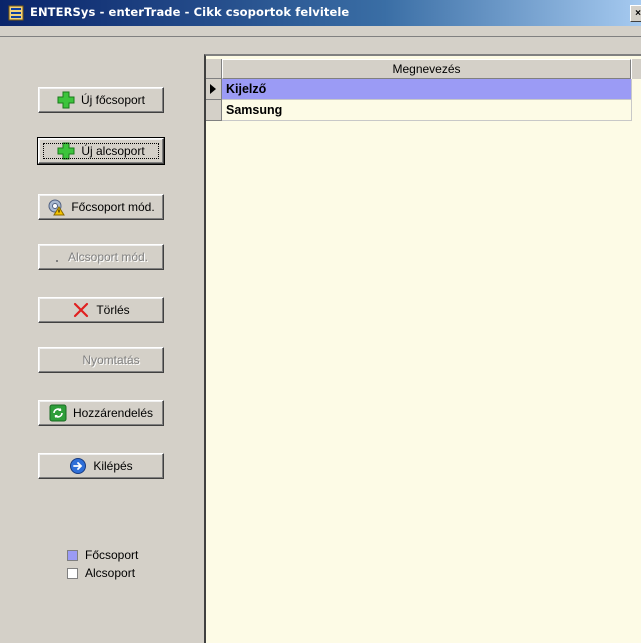  I want to click on new-sub-group-button: Új alcsoport, so click(101, 151).